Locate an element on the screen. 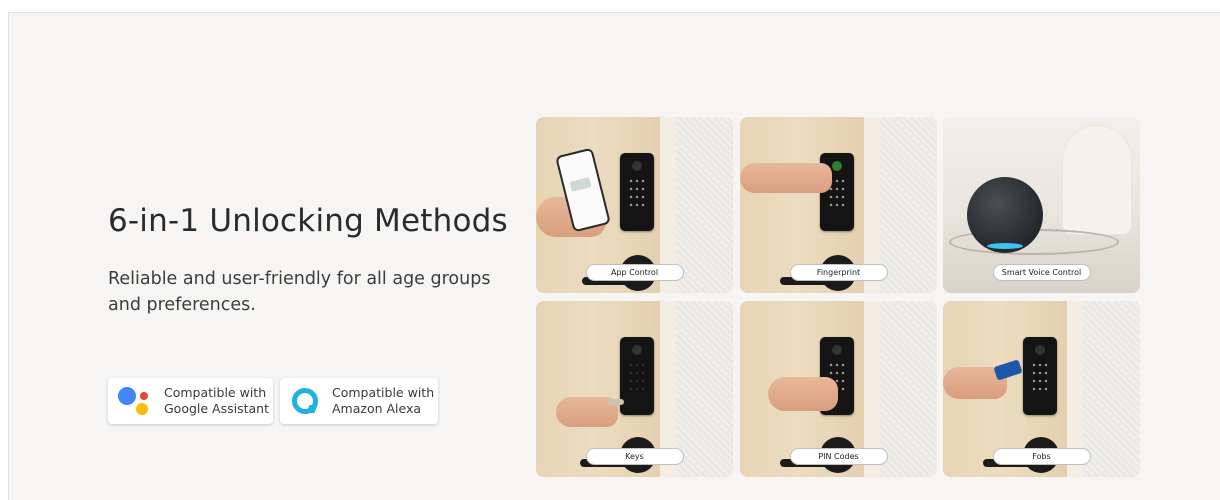 This screenshot has width=1220, height=500. method-label: Keys is located at coordinates (634, 456).